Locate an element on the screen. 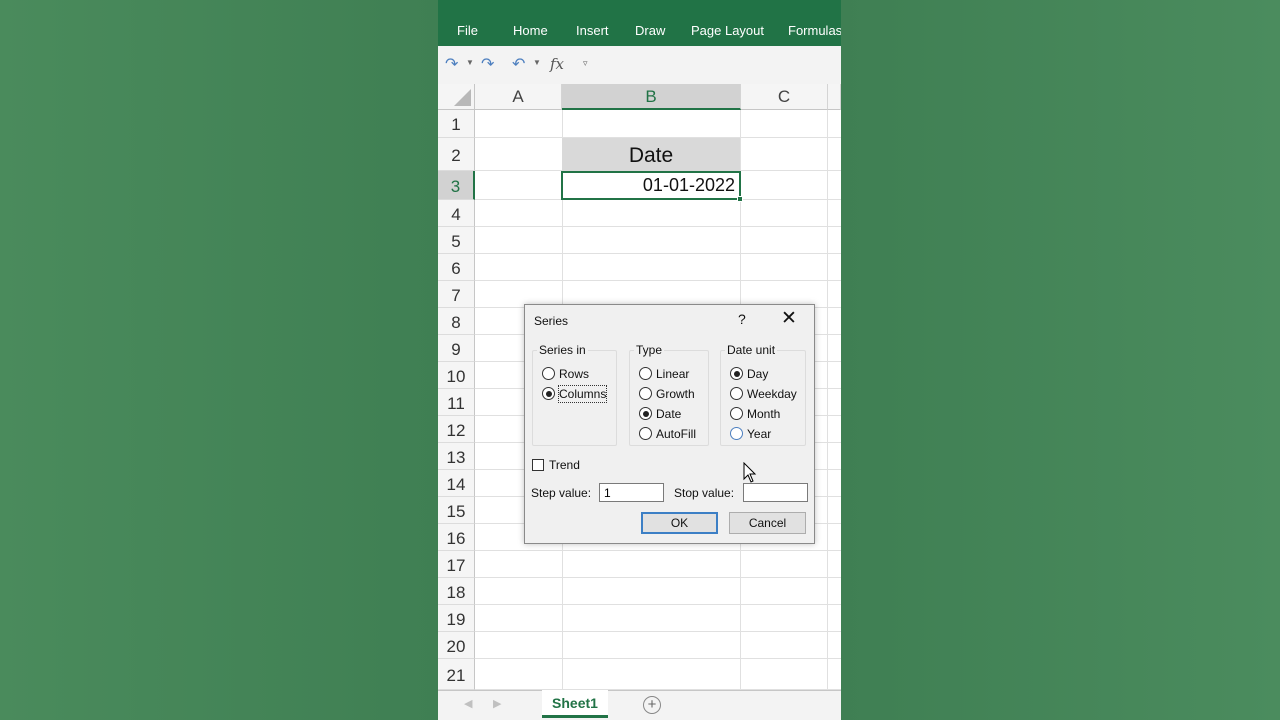  row-header-11: 11 is located at coordinates (456, 402).